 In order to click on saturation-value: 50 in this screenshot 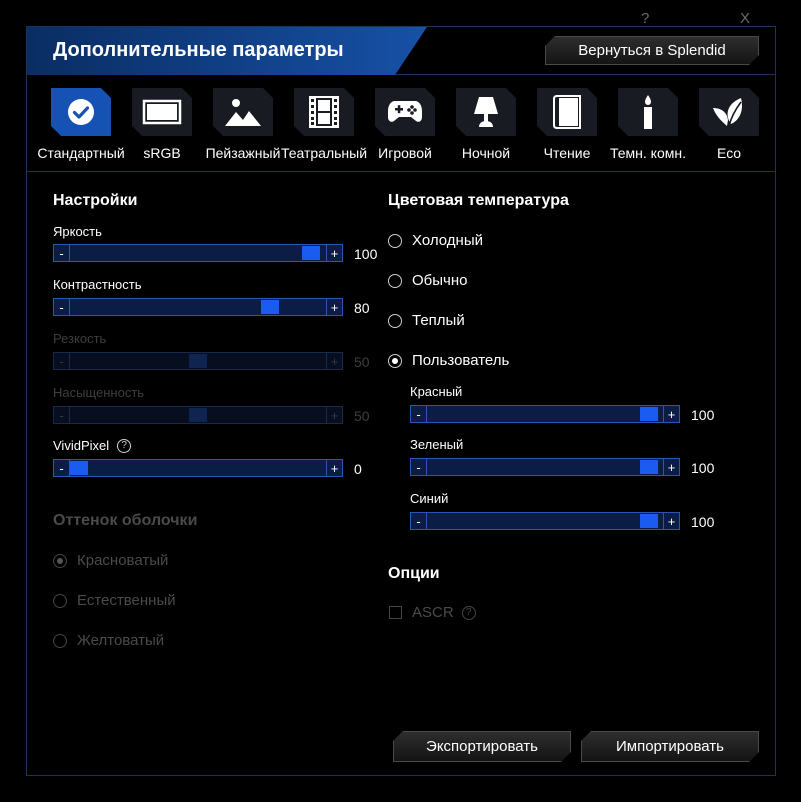, I will do `click(362, 416)`.